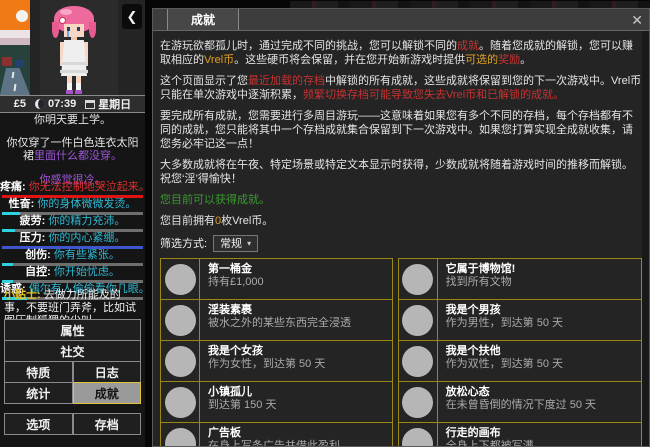 The width and height of the screenshot is (650, 447). I want to click on achievement-title: 我是个扶他, so click(473, 351).